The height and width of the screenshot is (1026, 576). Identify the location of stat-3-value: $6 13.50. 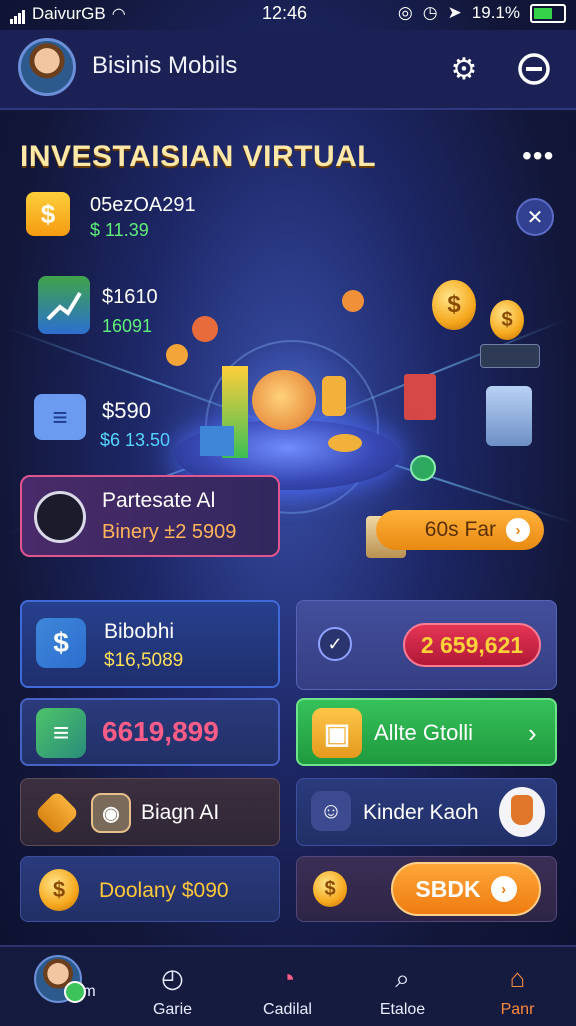
(135, 440).